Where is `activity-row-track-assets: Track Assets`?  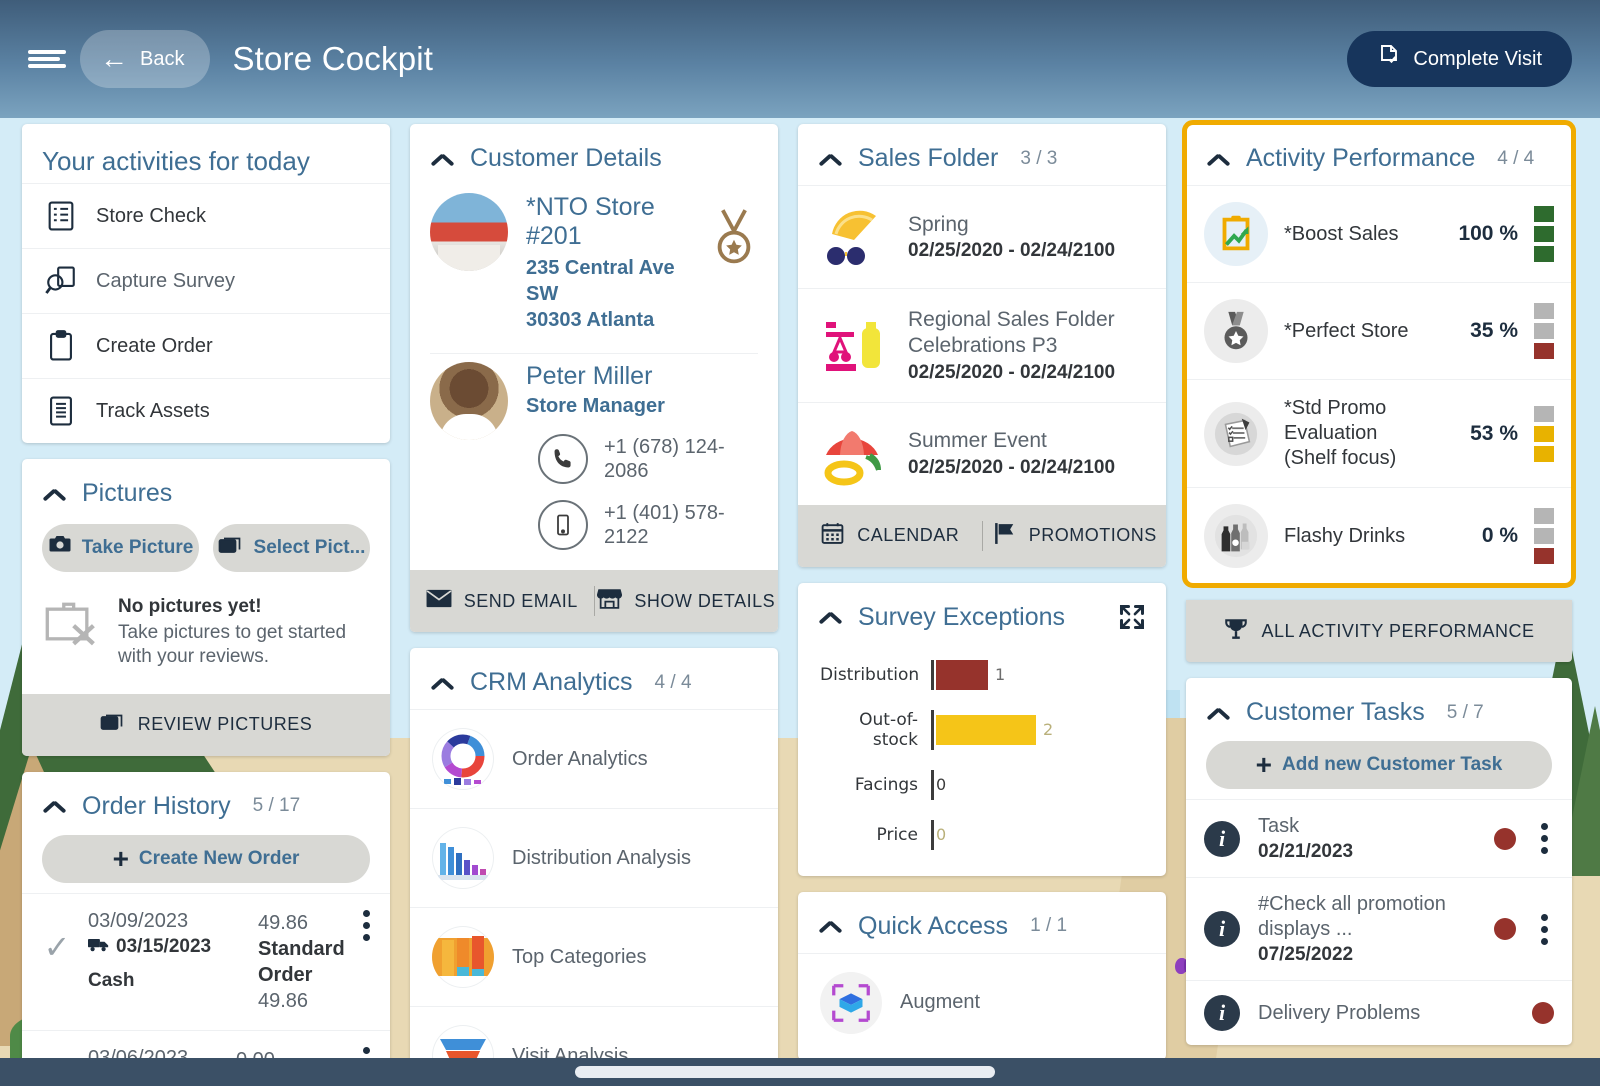
activity-row-track-assets: Track Assets is located at coordinates (206, 410).